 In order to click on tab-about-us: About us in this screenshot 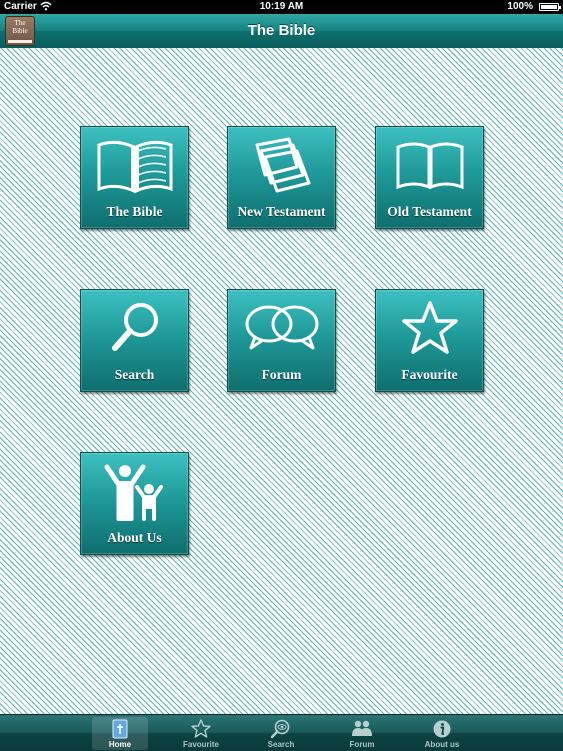, I will do `click(442, 733)`.